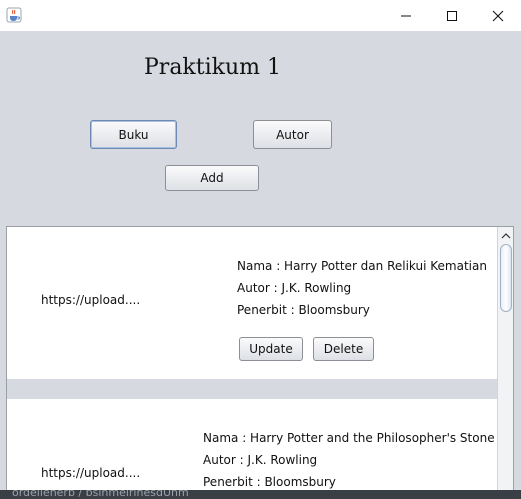 This screenshot has width=521, height=499. I want to click on minimize-icon, so click(406, 15).